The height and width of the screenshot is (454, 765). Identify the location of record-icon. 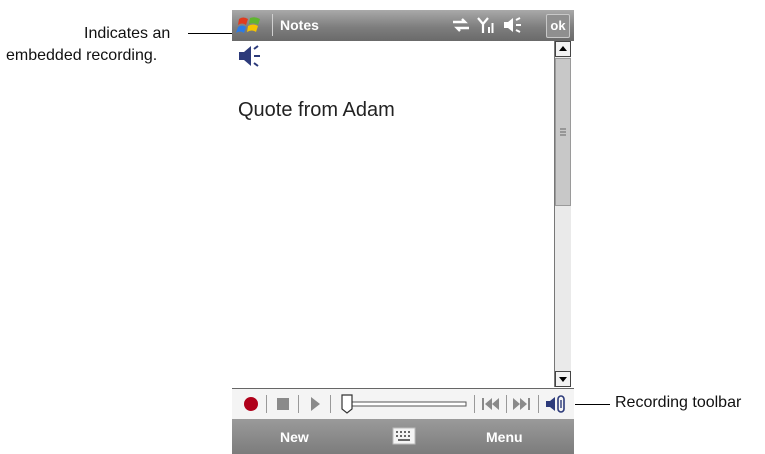
(251, 404).